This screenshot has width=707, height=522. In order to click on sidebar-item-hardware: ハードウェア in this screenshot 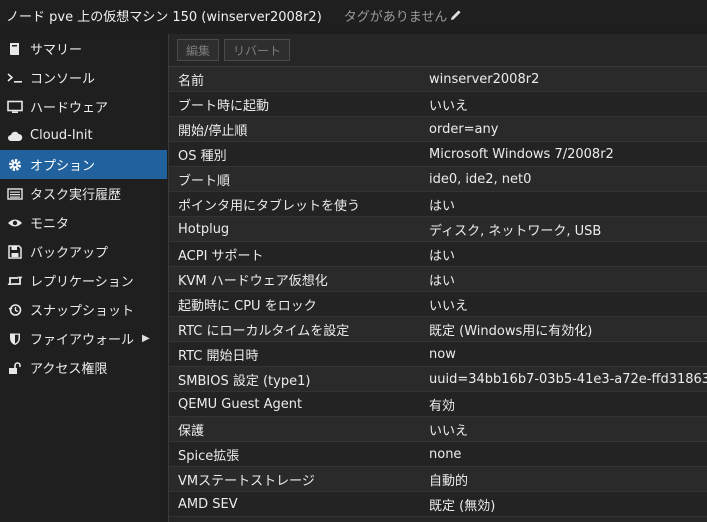, I will do `click(83, 106)`.